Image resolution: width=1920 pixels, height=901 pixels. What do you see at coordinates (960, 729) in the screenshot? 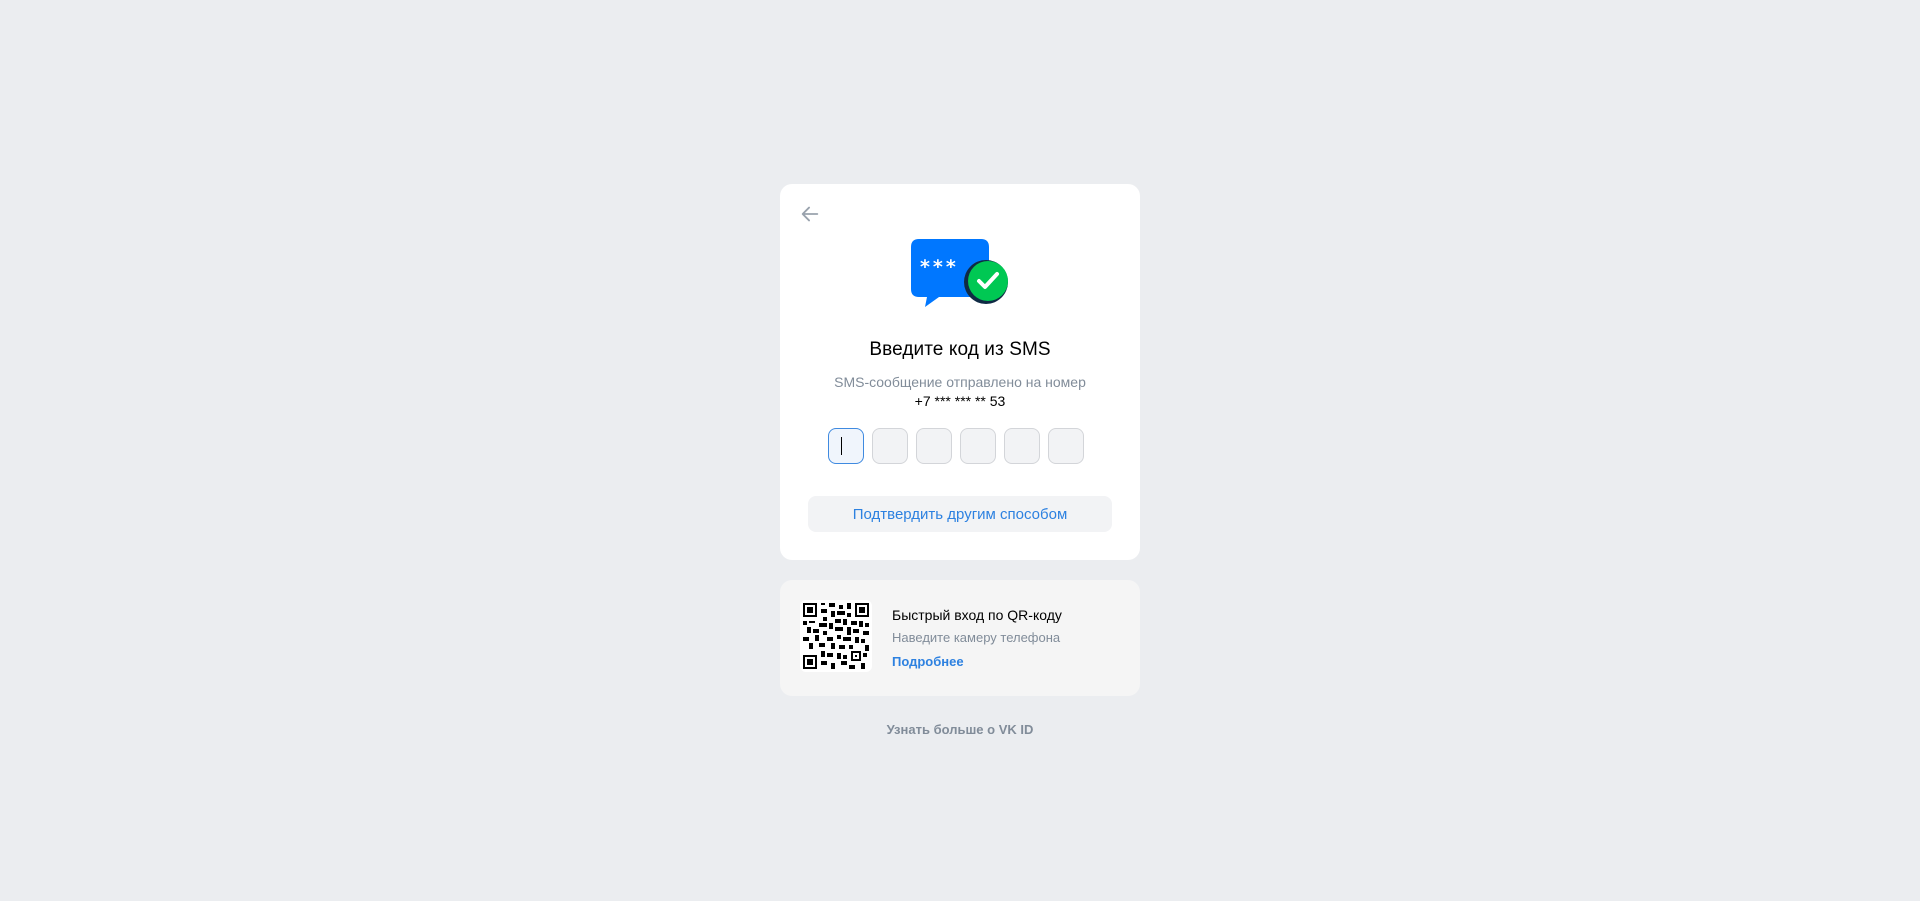
I see `learn-more-vkid-link: Узнать больше о VK ID` at bounding box center [960, 729].